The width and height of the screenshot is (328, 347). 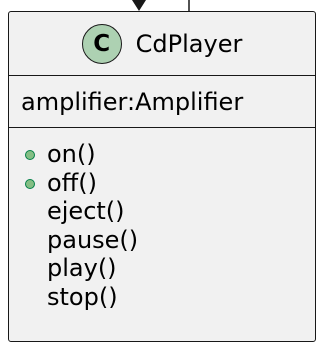 I want to click on method-label: off(), so click(x=72, y=182).